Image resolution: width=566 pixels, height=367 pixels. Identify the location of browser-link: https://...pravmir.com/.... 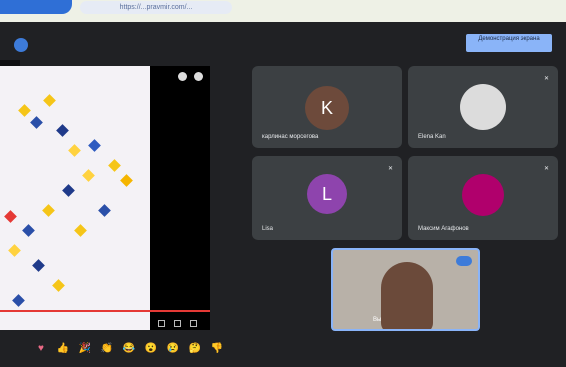
(156, 7).